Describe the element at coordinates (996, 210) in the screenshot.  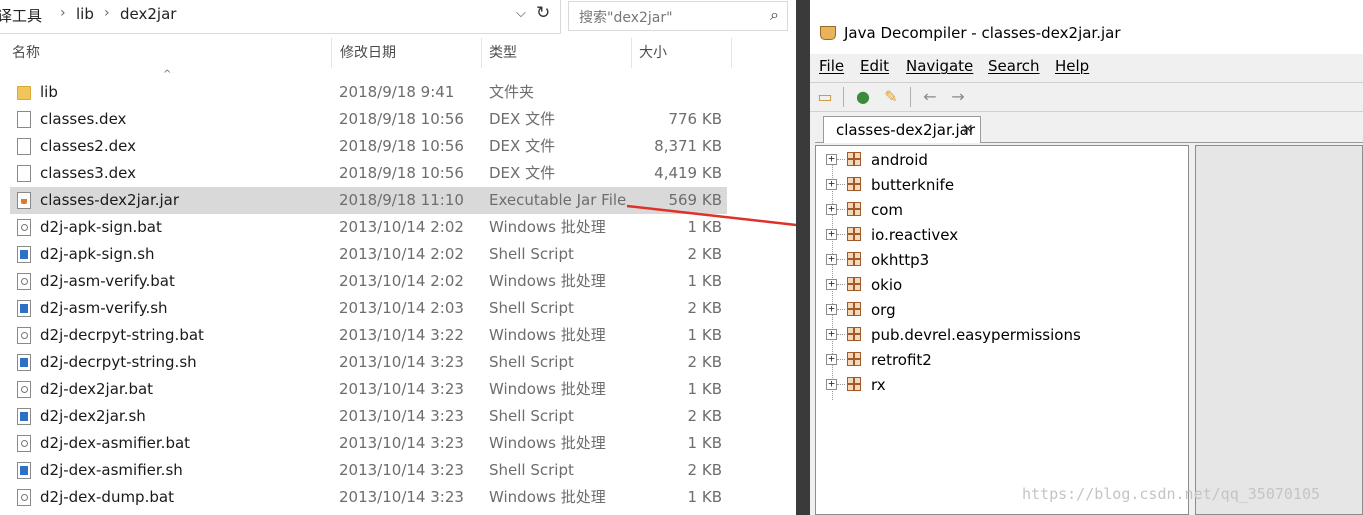
I see `tree-node-package: + com` at that location.